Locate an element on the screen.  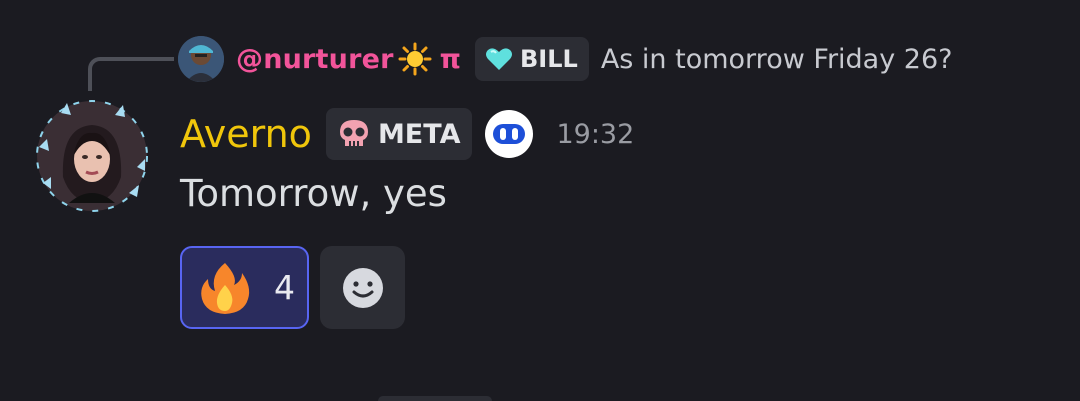
reaction-count: 4 is located at coordinates (284, 287).